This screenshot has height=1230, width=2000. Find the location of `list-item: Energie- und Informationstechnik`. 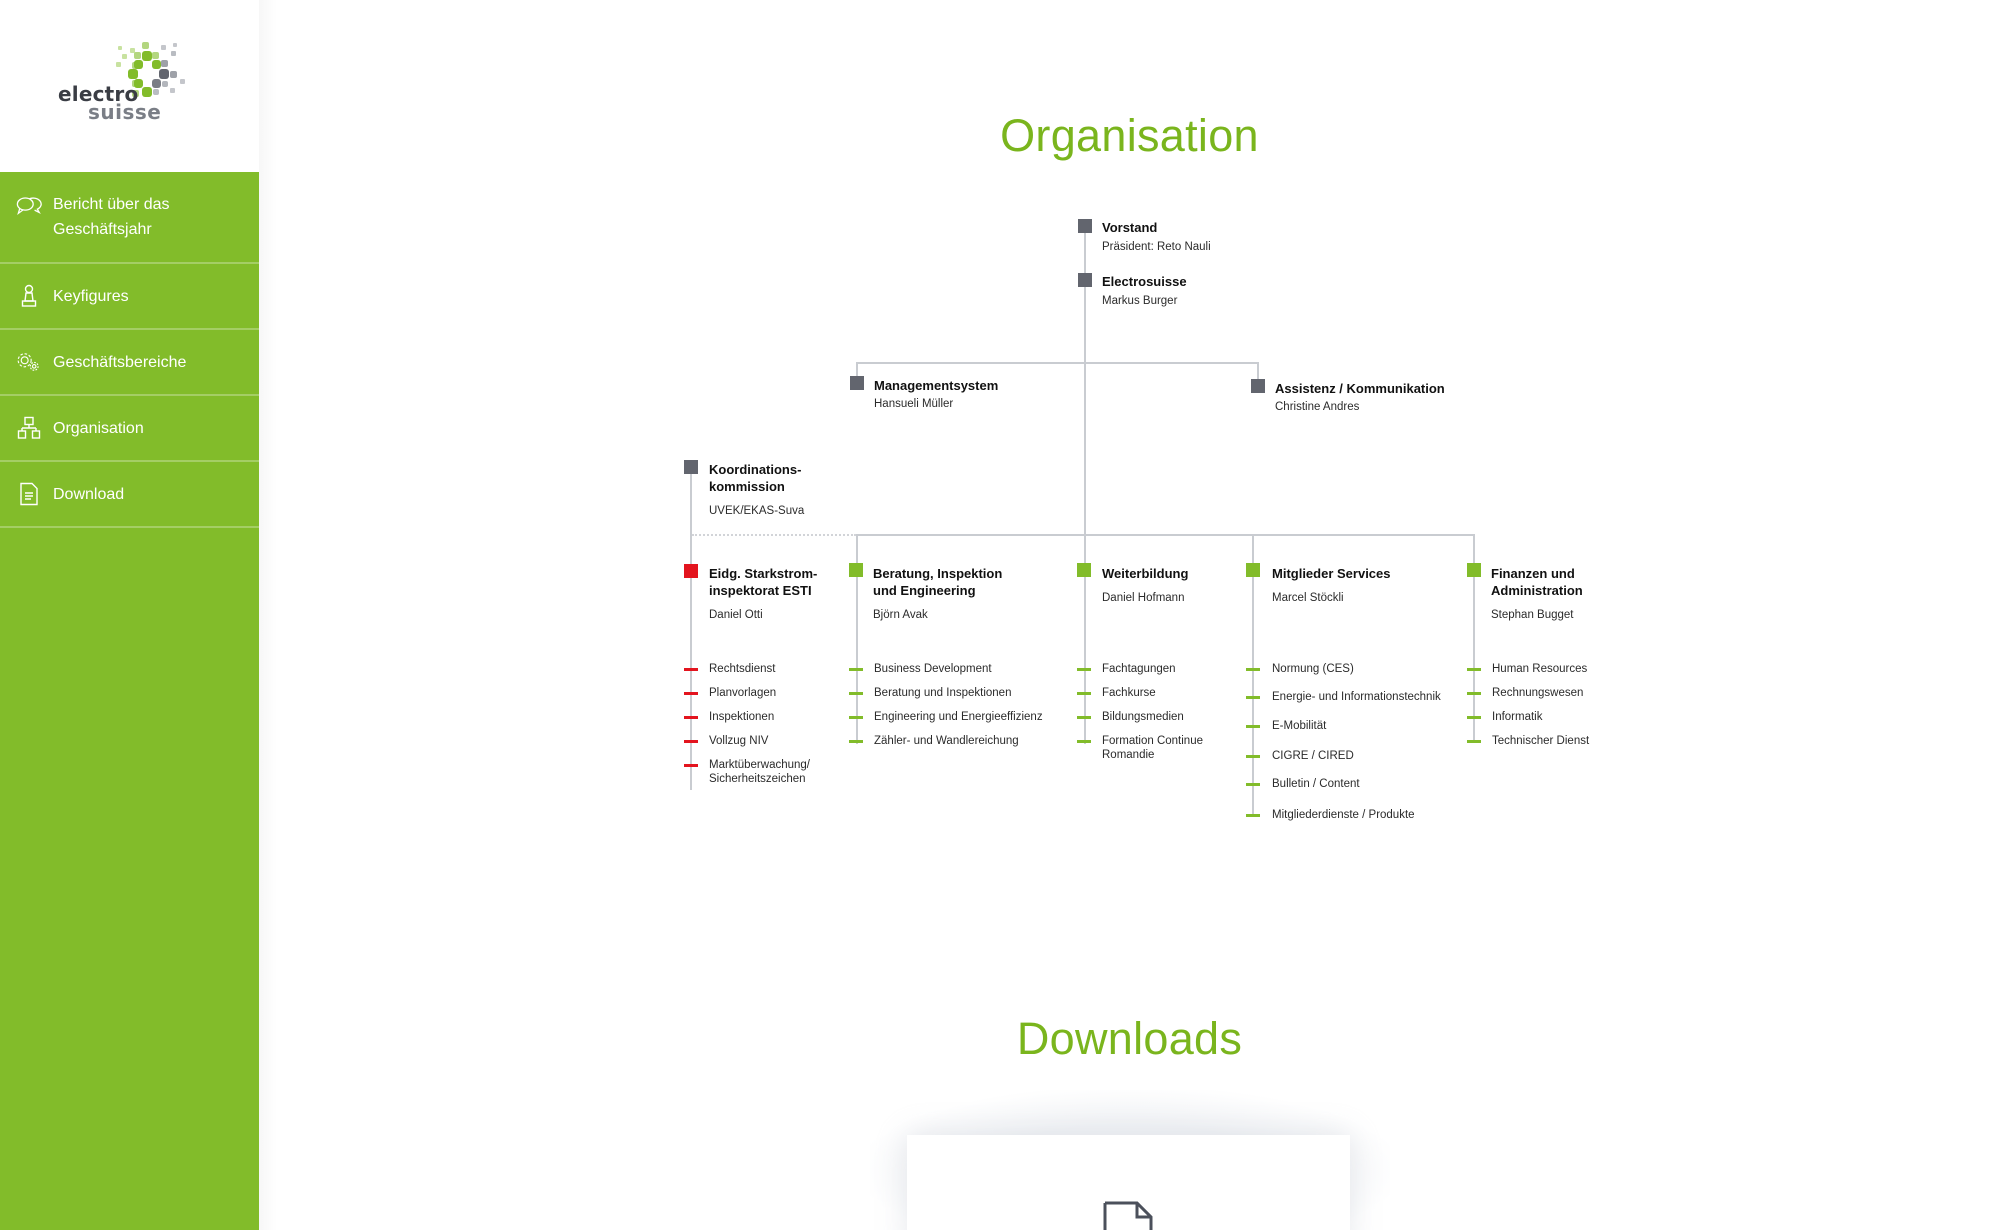

list-item: Energie- und Informationstechnik is located at coordinates (1356, 697).